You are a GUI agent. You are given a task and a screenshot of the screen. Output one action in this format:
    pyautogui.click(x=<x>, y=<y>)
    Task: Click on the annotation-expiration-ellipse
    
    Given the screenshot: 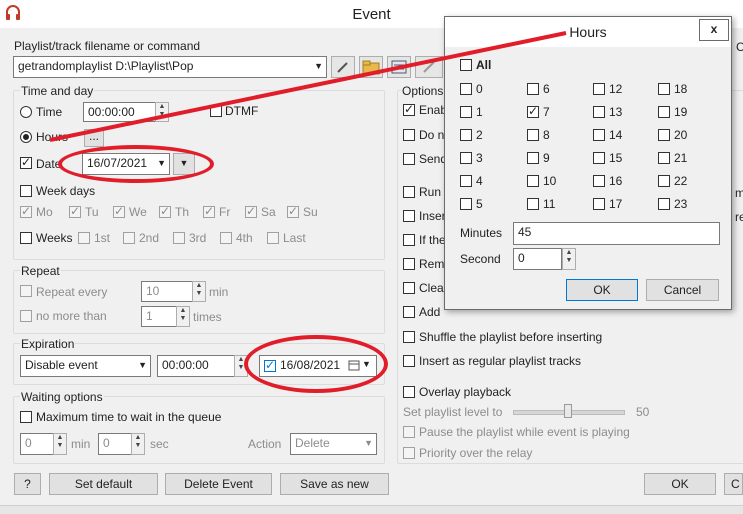 What is the action you would take?
    pyautogui.click(x=316, y=364)
    